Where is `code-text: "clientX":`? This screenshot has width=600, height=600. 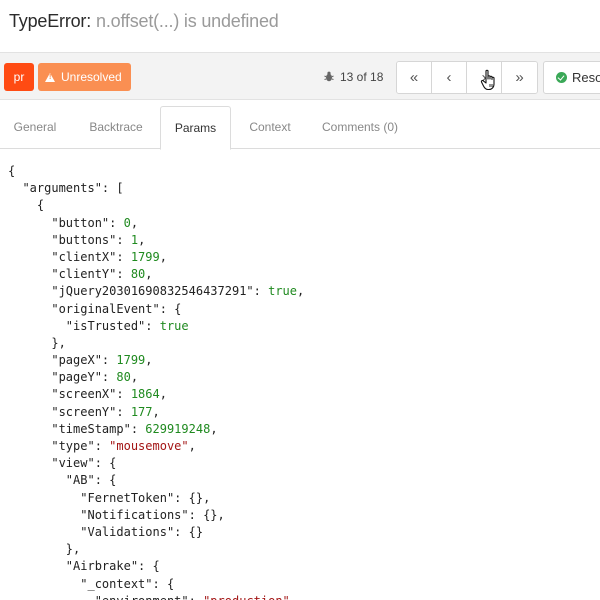 code-text: "clientX": is located at coordinates (69, 256).